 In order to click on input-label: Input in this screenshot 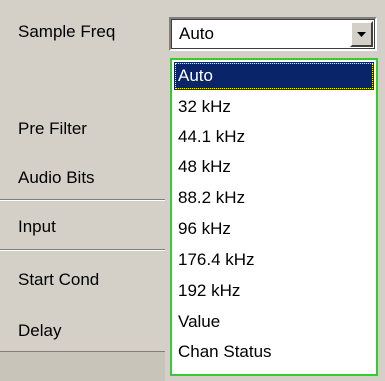, I will do `click(37, 226)`.